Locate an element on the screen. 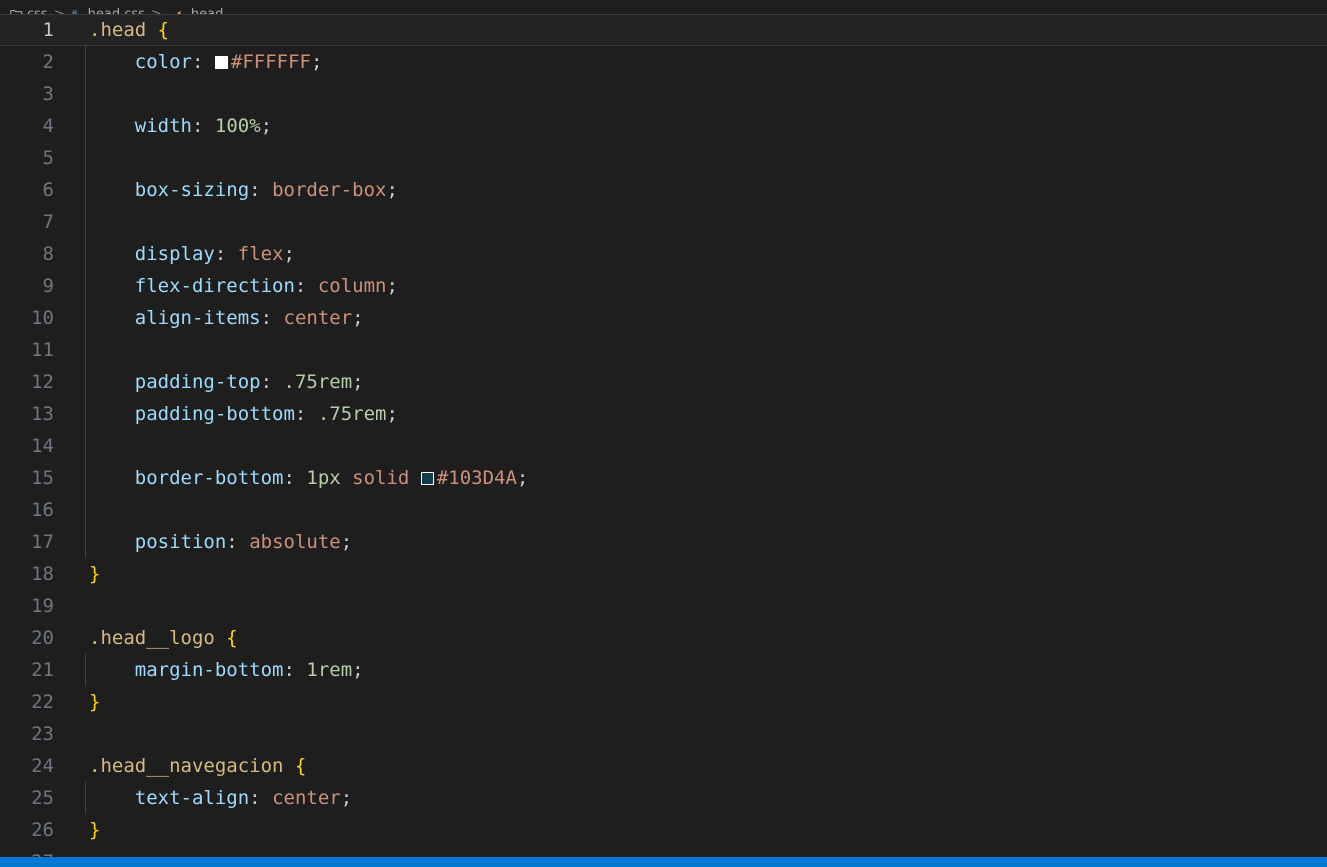 This screenshot has width=1327, height=867. code-line: 14 is located at coordinates (663, 446).